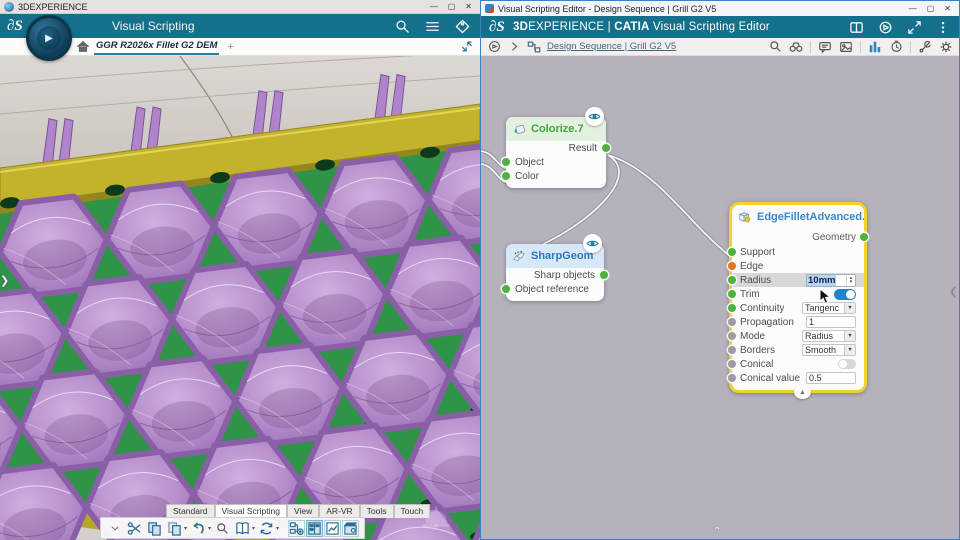 The height and width of the screenshot is (540, 960). What do you see at coordinates (831, 322) in the screenshot?
I see `propagation-input: 1` at bounding box center [831, 322].